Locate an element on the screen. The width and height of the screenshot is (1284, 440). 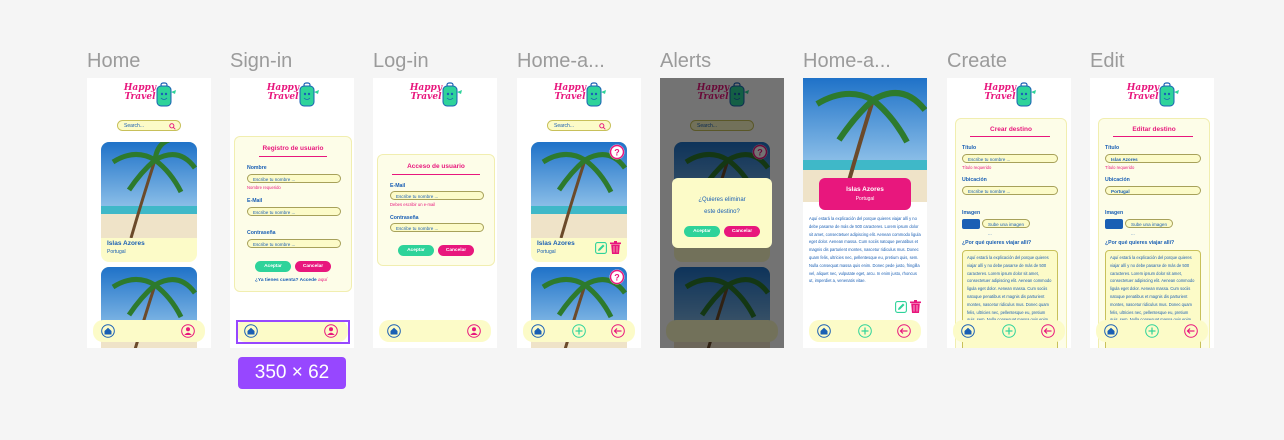
name-label: Nombre is located at coordinates (257, 168).